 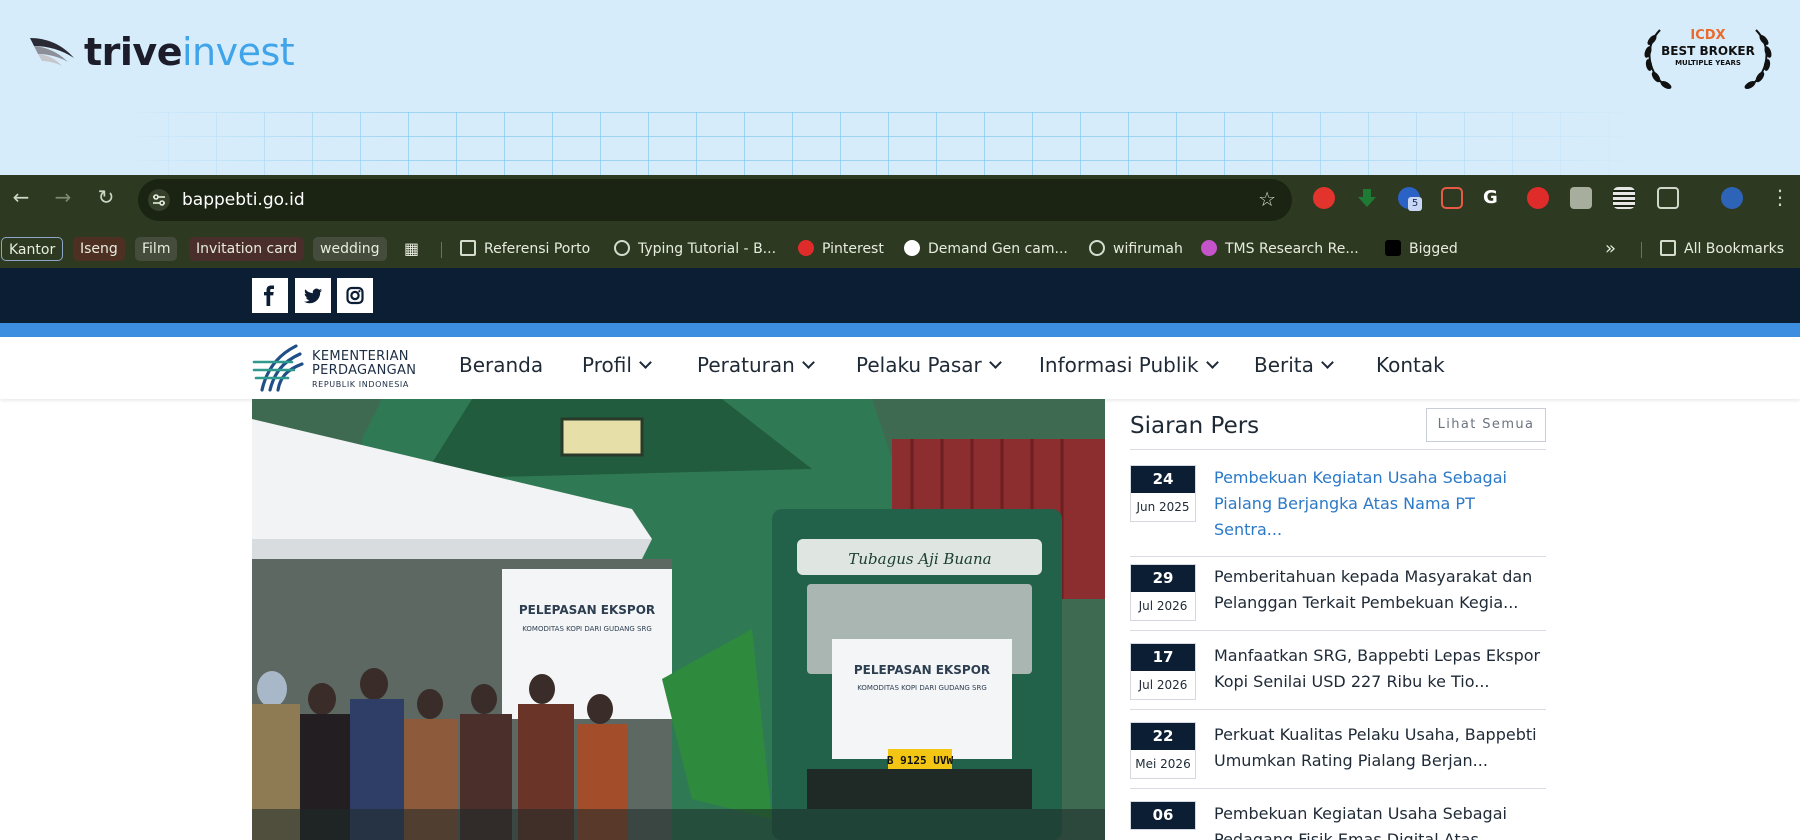 I want to click on nav-label: Kontak, so click(x=1410, y=365).